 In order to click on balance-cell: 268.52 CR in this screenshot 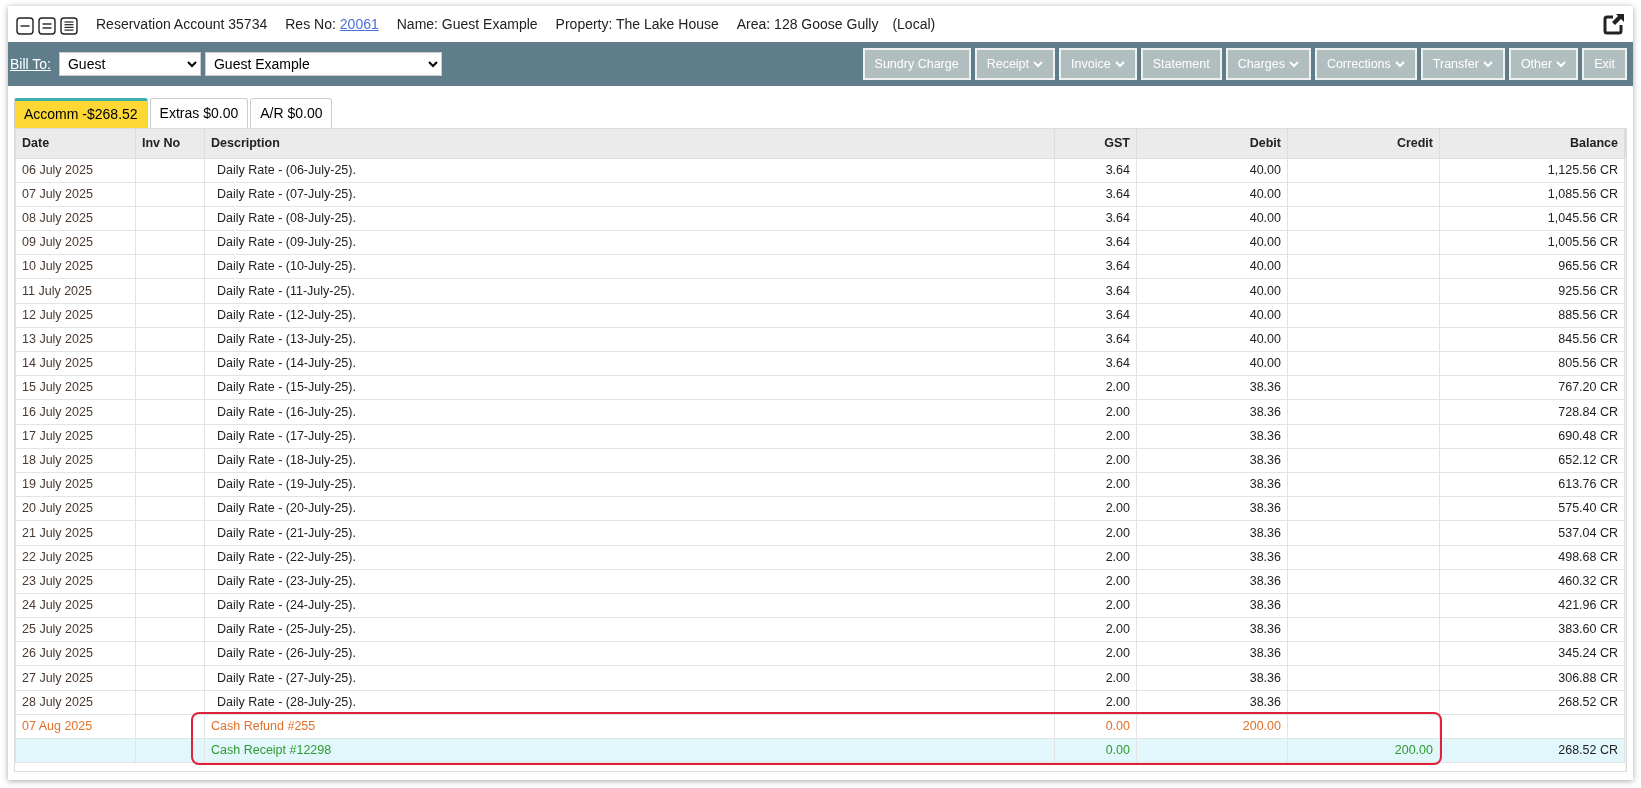, I will do `click(1532, 702)`.